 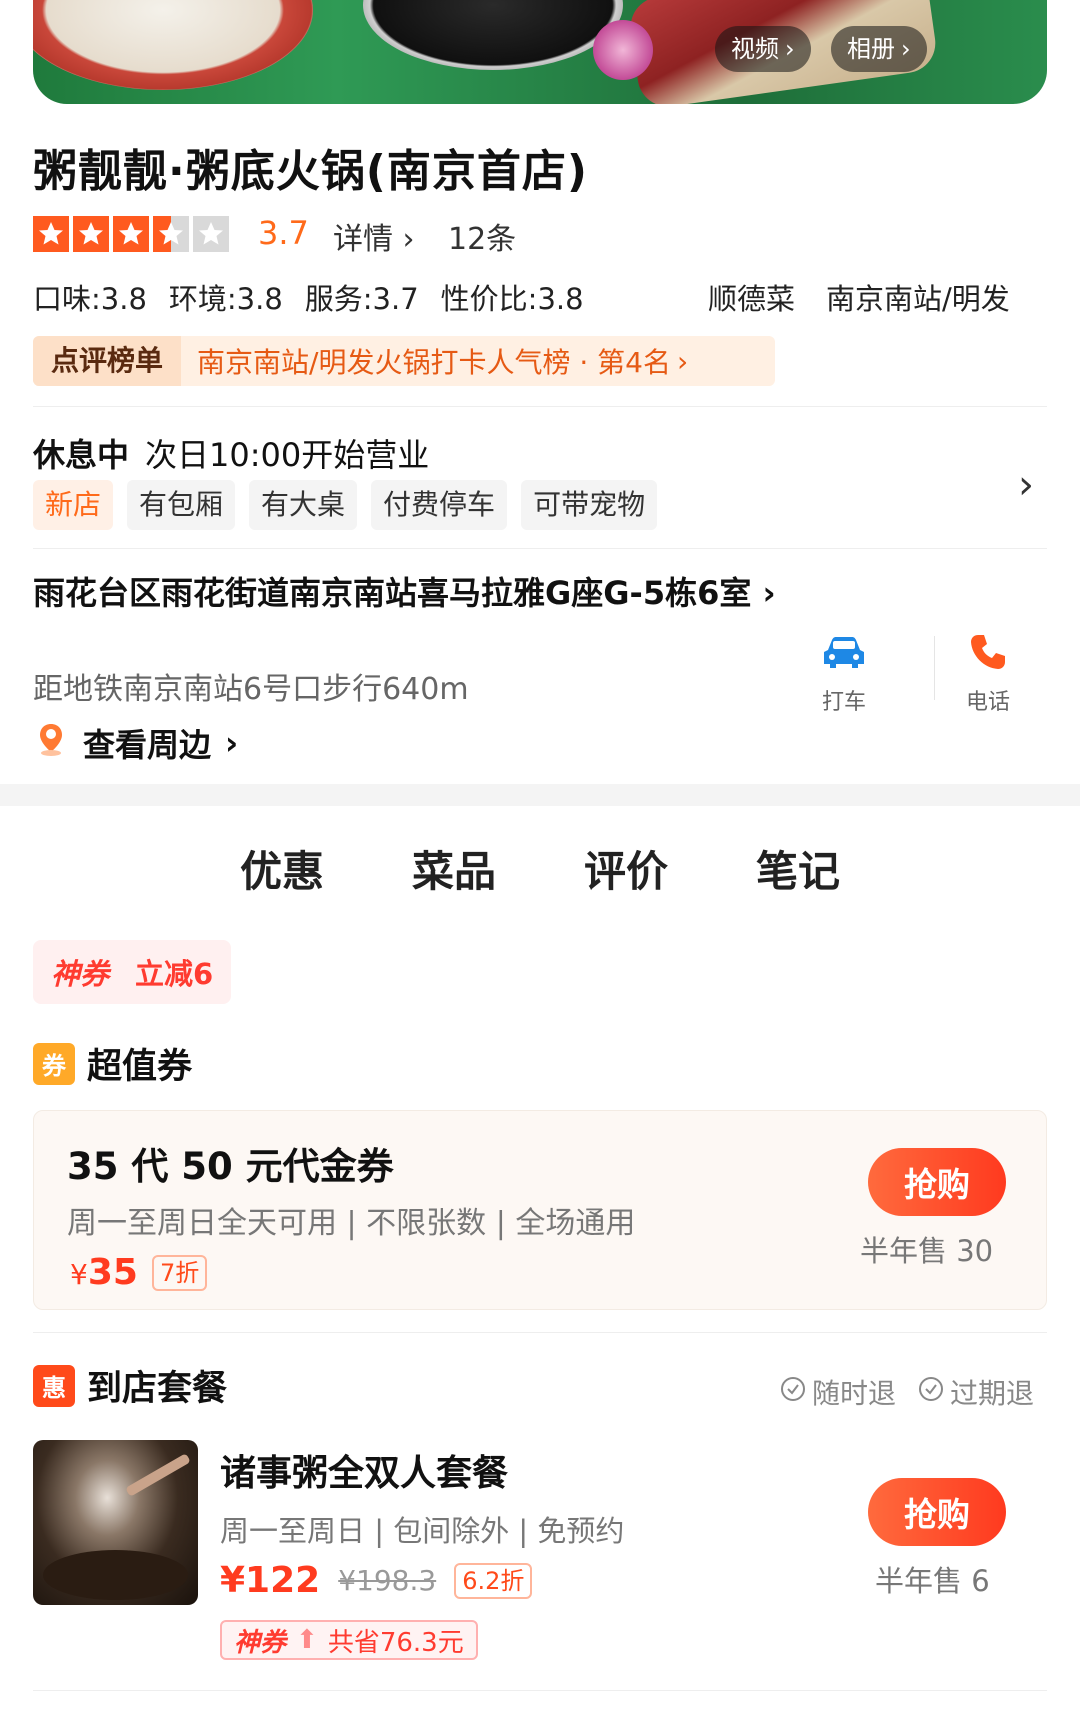 I want to click on arrow-up-icon: ⬆, so click(x=307, y=1640).